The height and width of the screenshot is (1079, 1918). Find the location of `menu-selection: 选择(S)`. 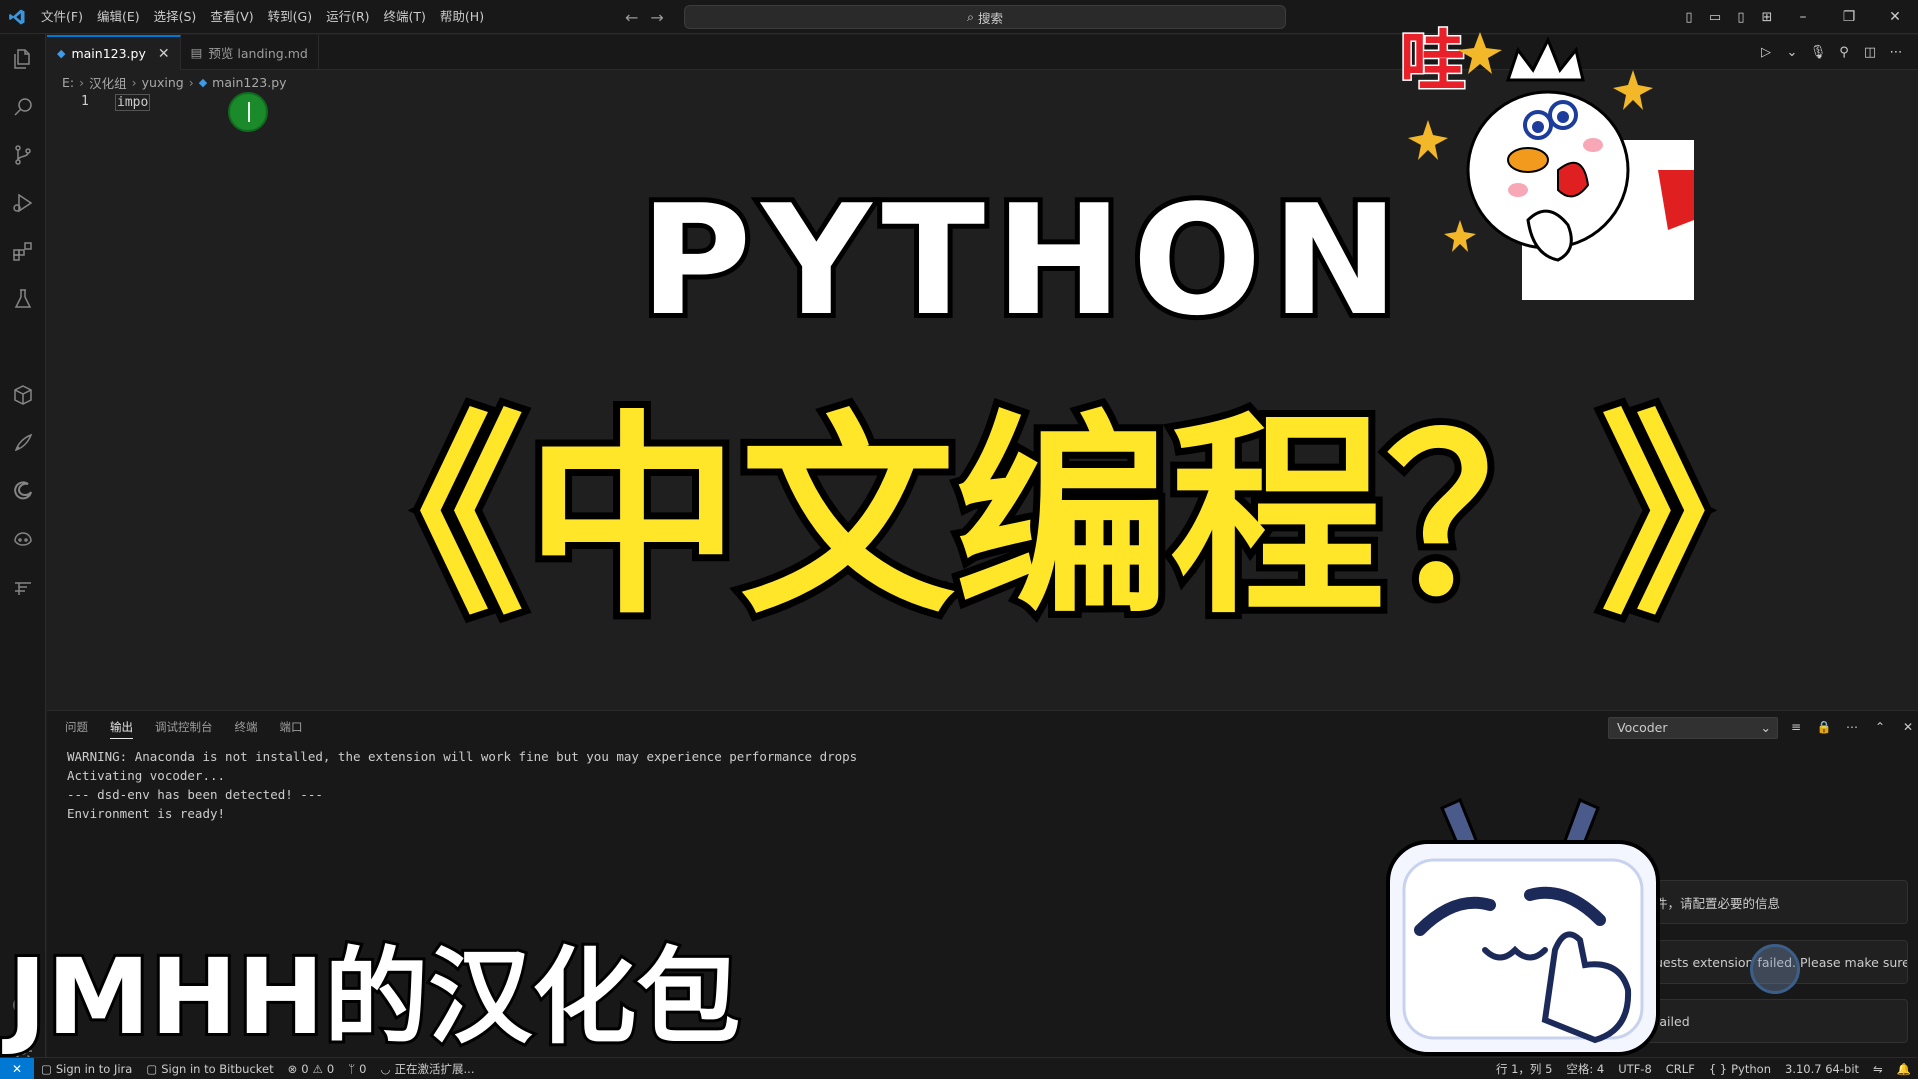

menu-selection: 选择(S) is located at coordinates (175, 17).